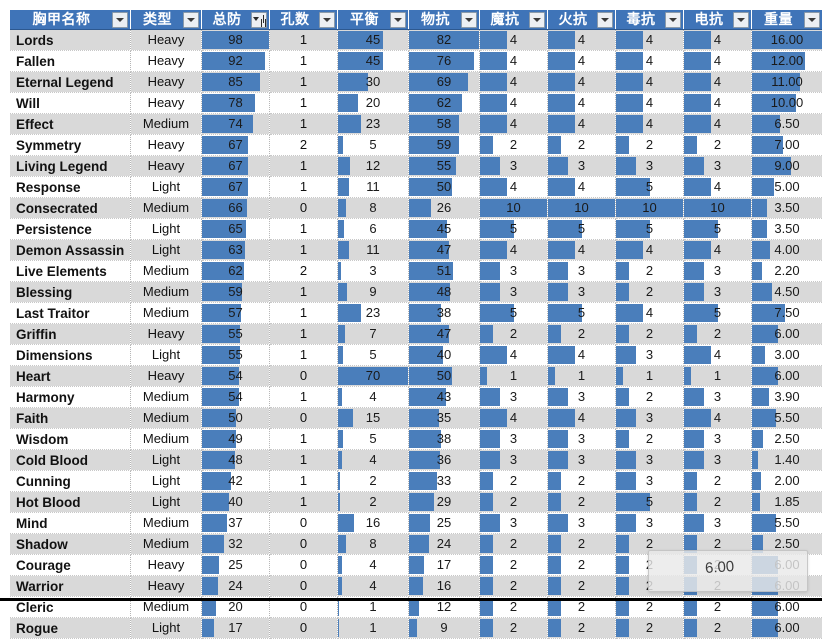 This screenshot has width=822, height=639. What do you see at coordinates (236, 20) in the screenshot?
I see `column-header-def: 总防` at bounding box center [236, 20].